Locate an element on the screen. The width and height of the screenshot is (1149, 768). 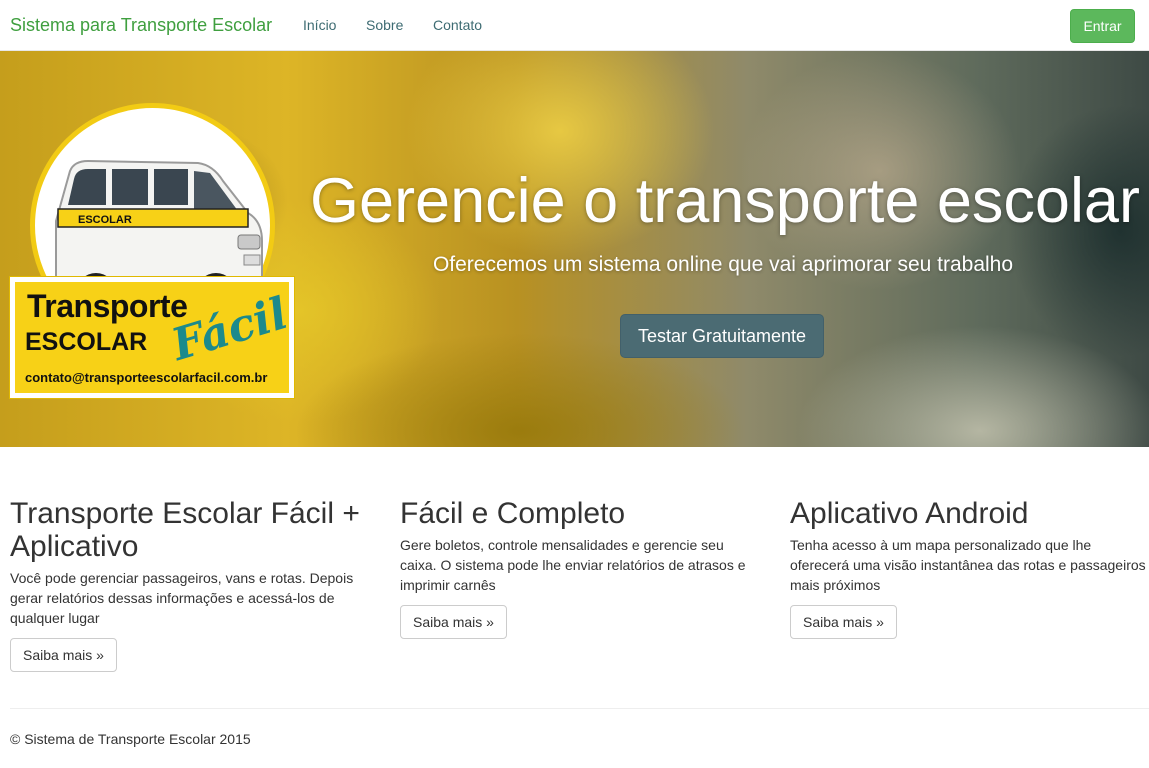
feature-title: Aplicativo Android is located at coordinates (909, 513).